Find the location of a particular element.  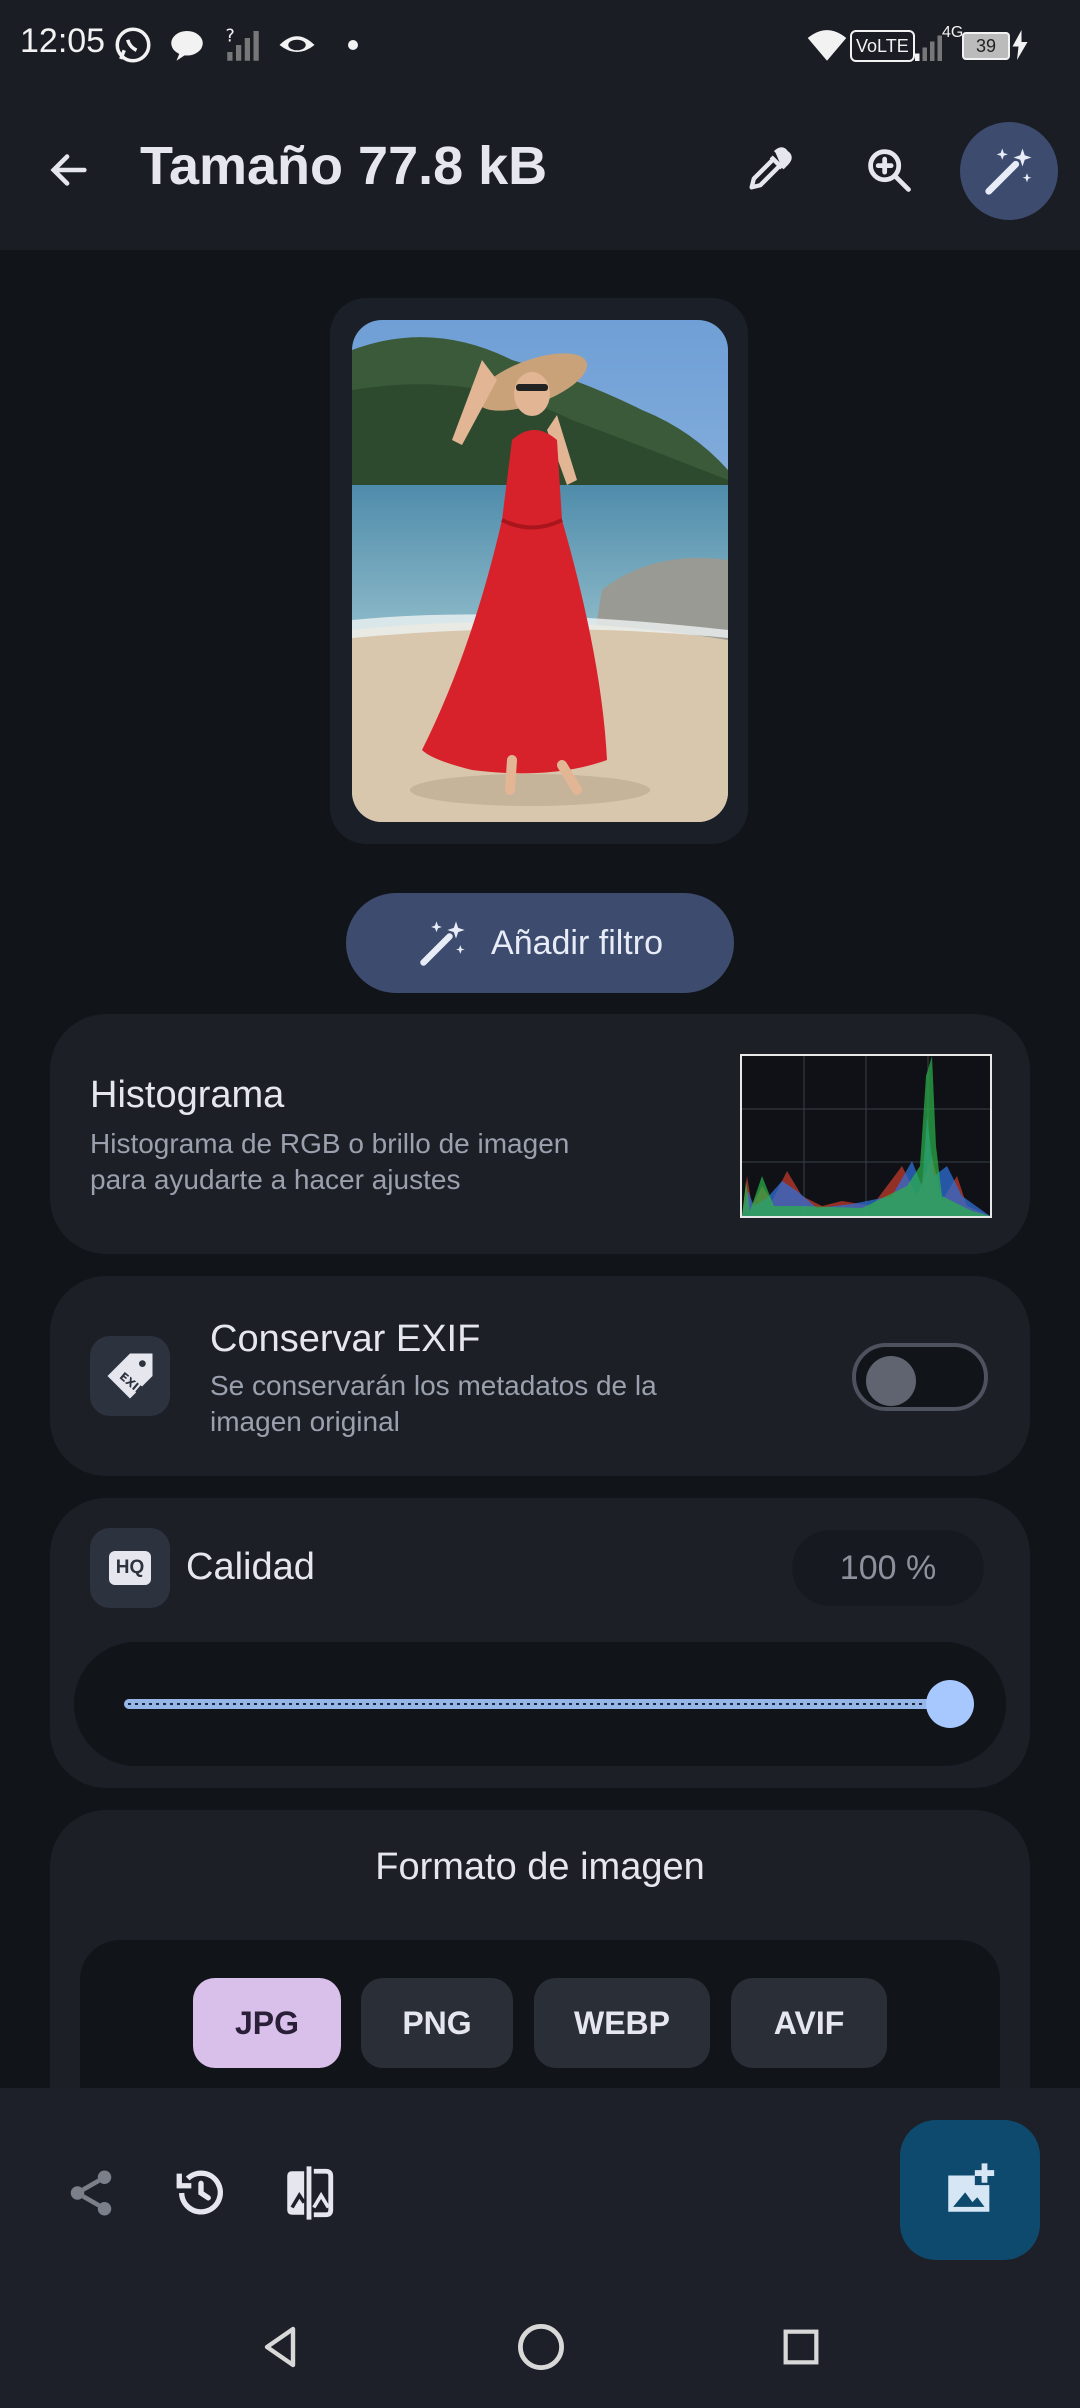

notification-dot is located at coordinates (353, 45).